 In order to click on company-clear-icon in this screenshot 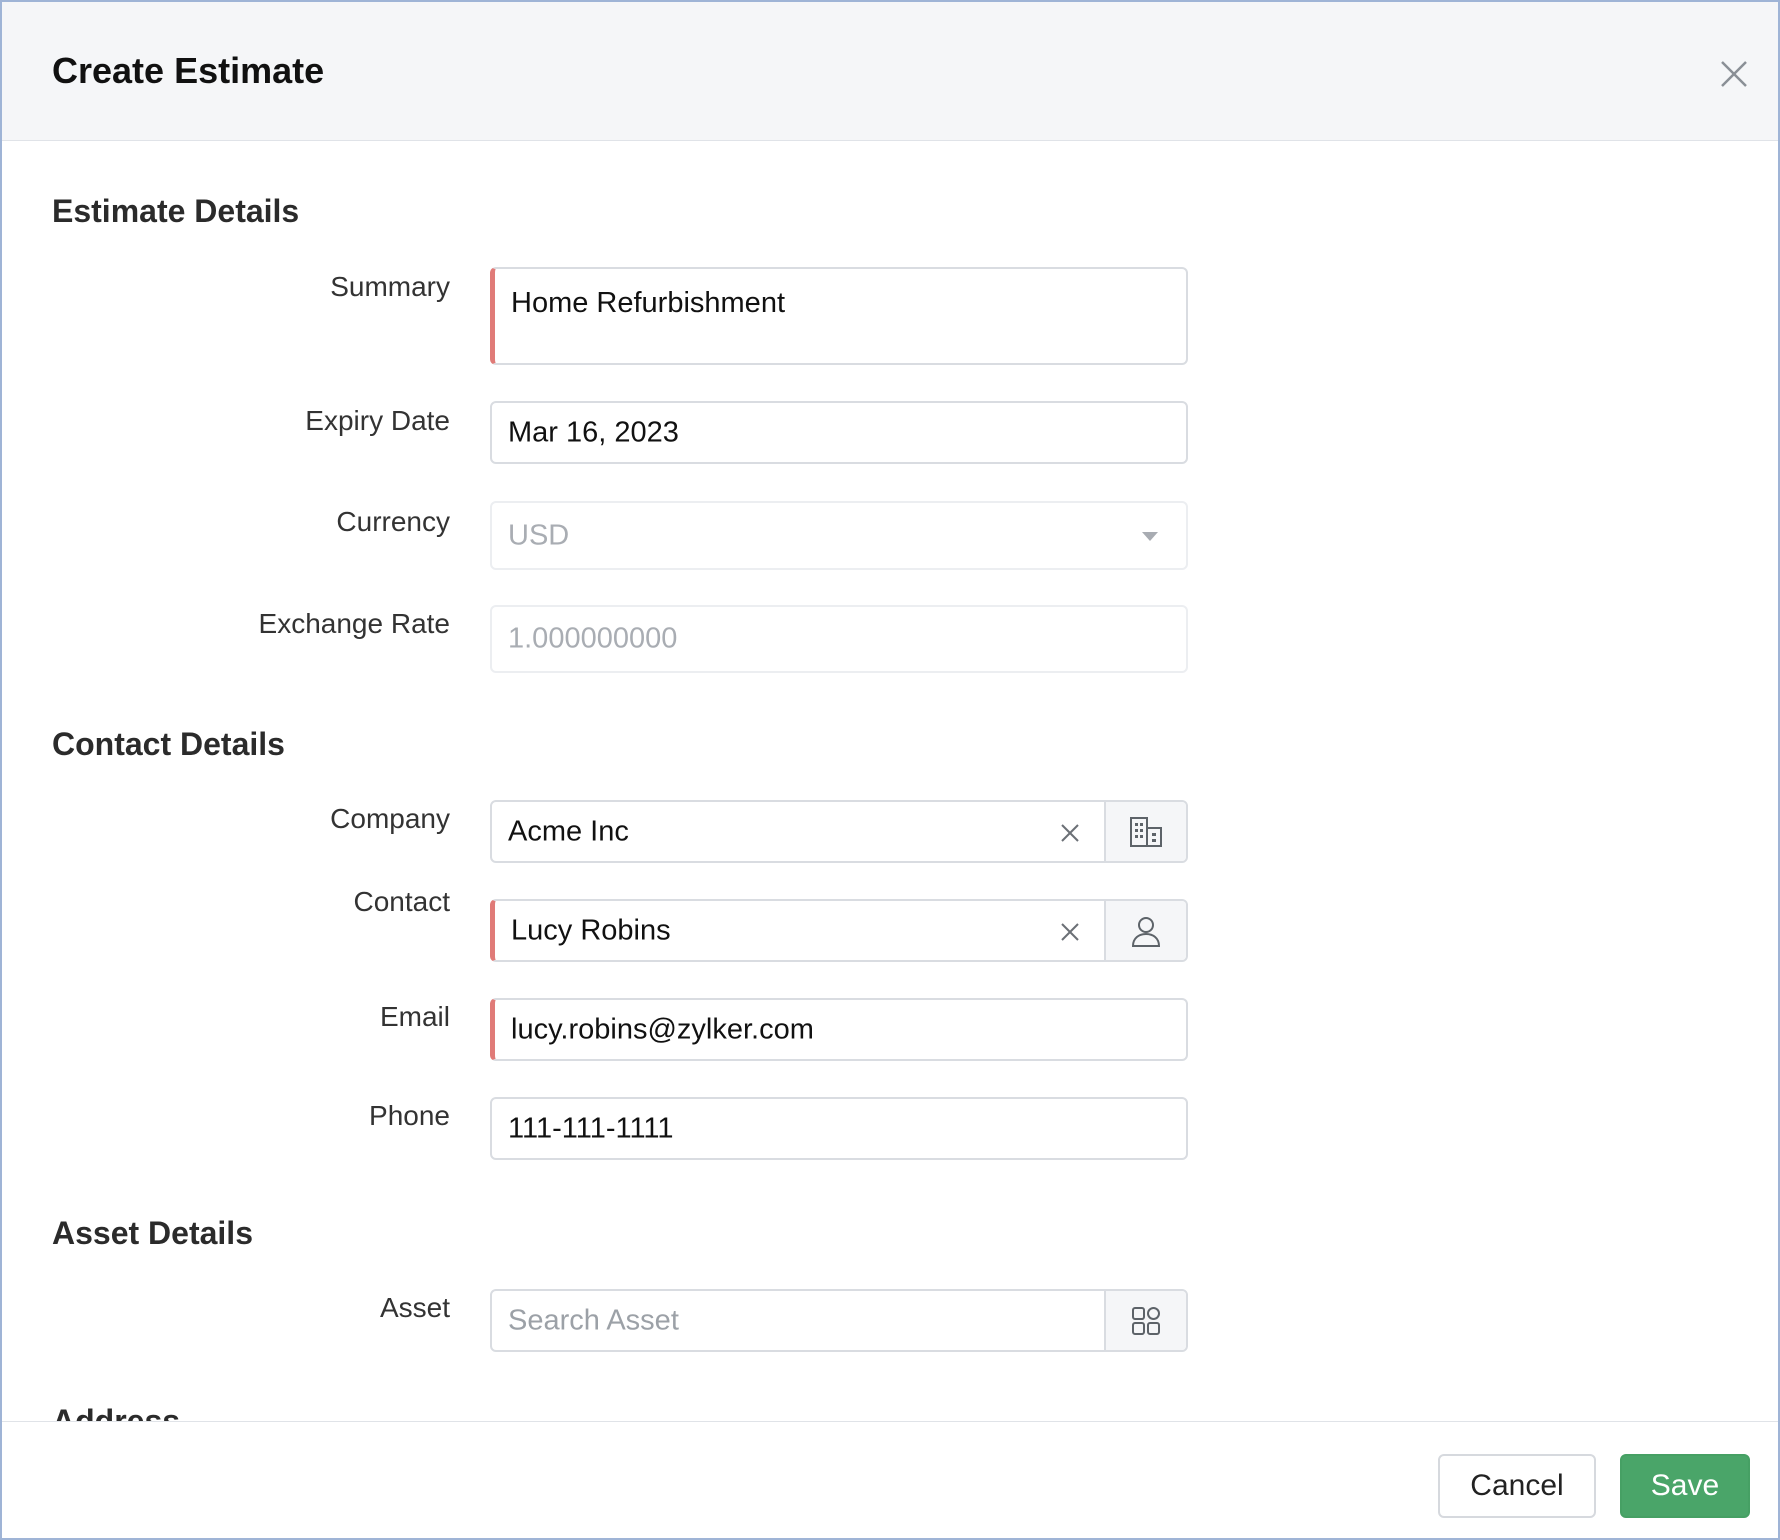, I will do `click(1070, 832)`.